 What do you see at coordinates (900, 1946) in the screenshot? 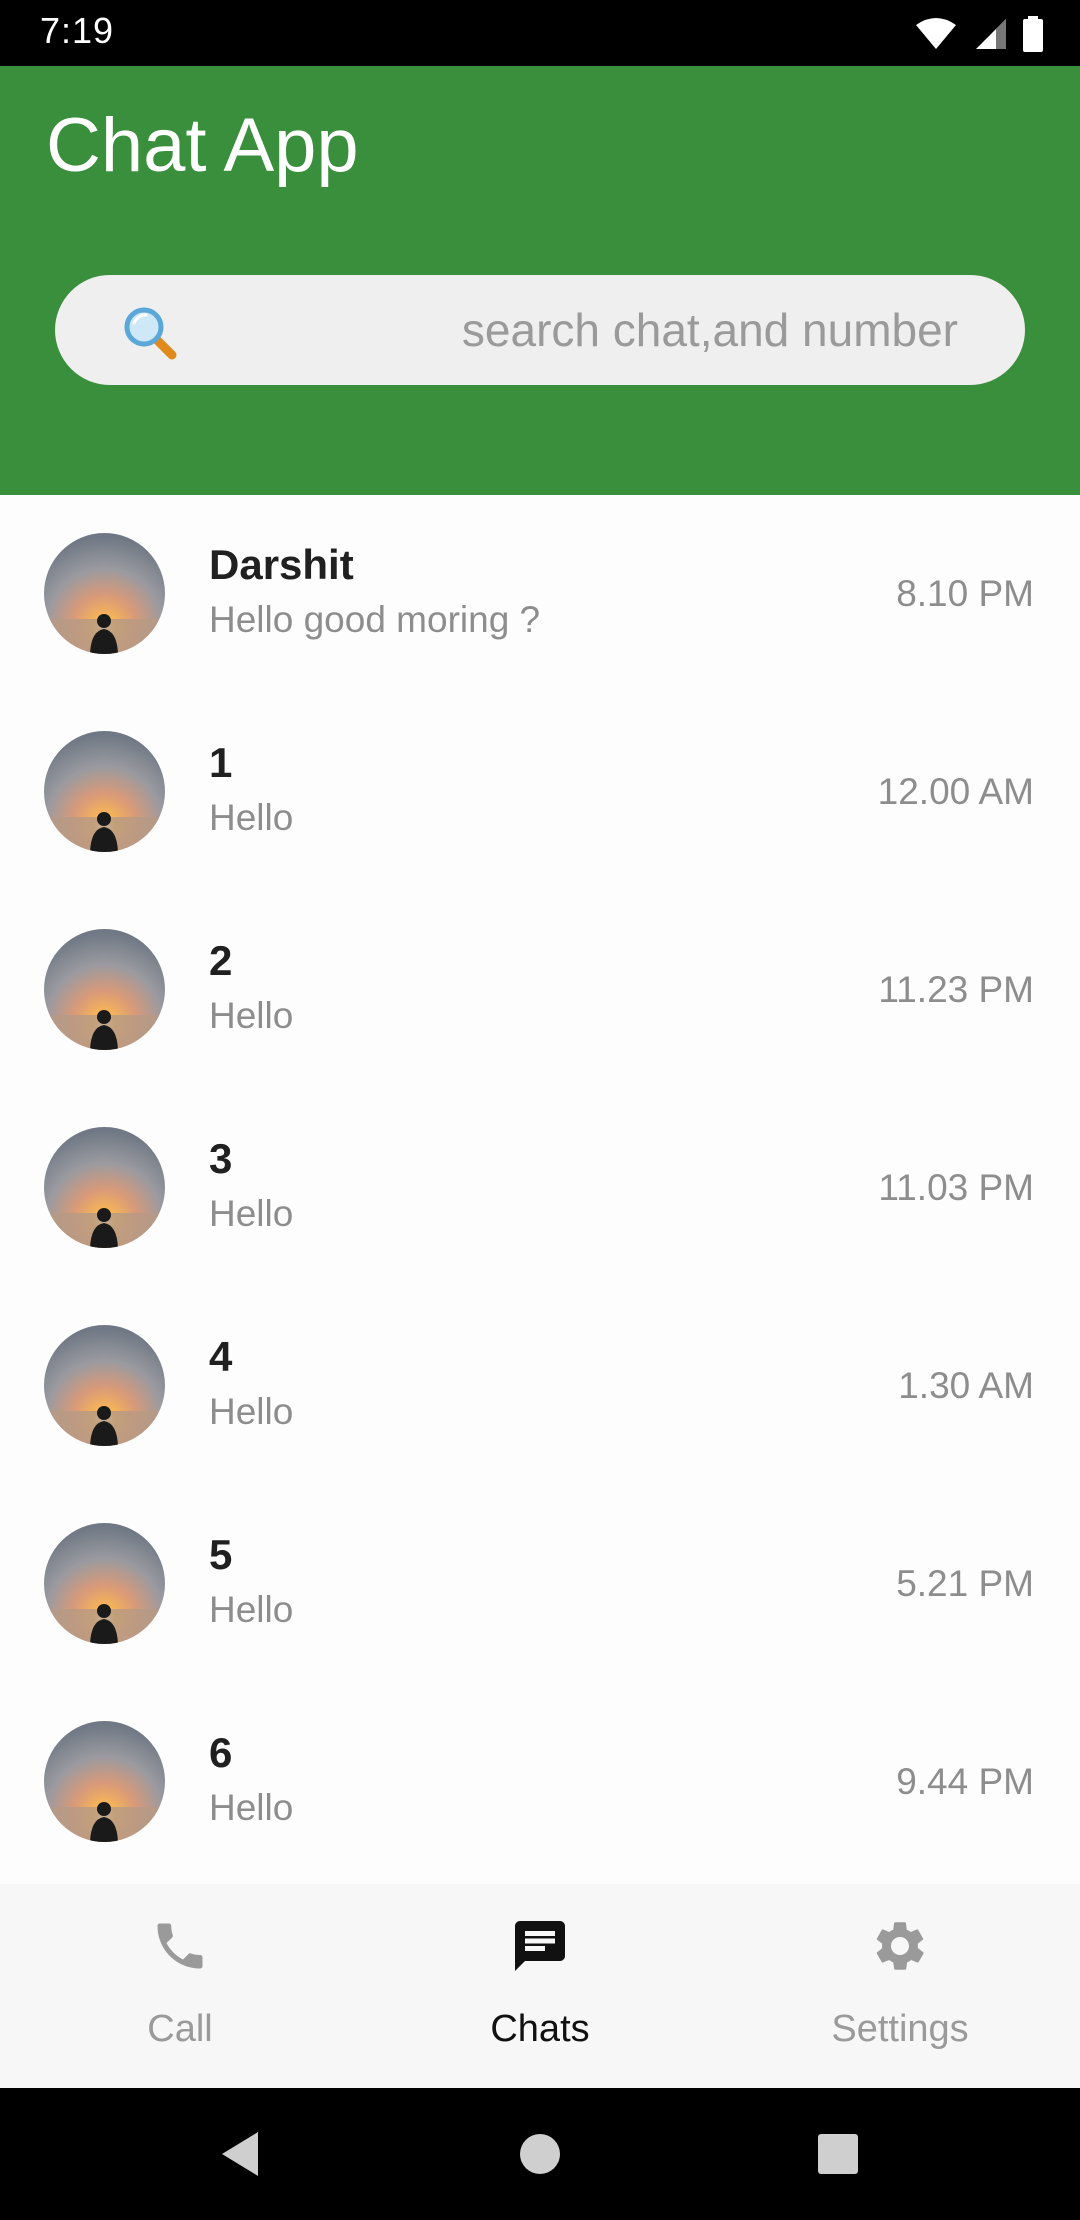
I see `gear-icon` at bounding box center [900, 1946].